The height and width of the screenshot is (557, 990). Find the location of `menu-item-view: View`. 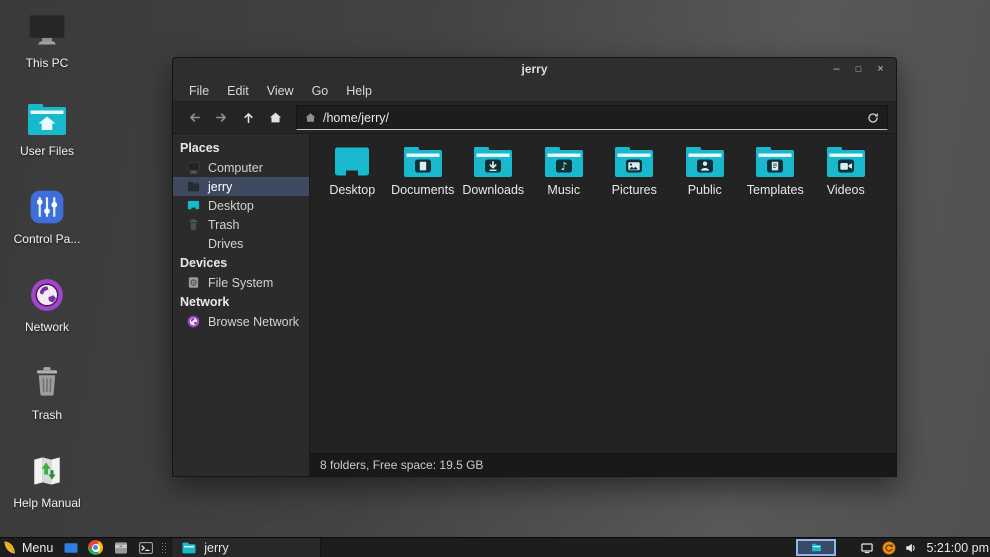

menu-item-view: View is located at coordinates (280, 91).